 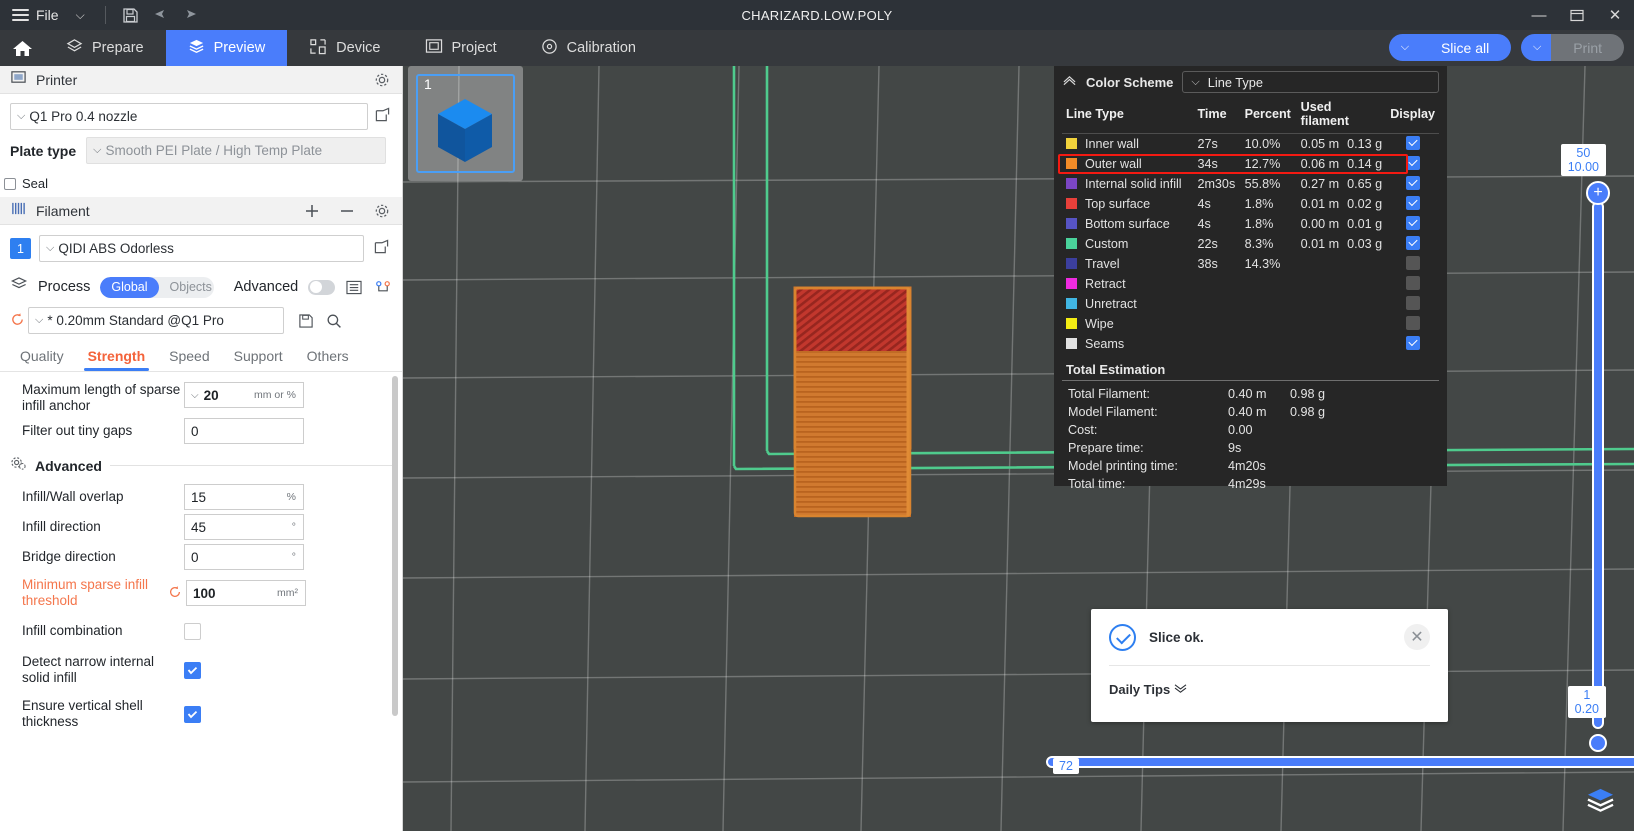 What do you see at coordinates (474, 48) in the screenshot?
I see `tab-project-label: Project` at bounding box center [474, 48].